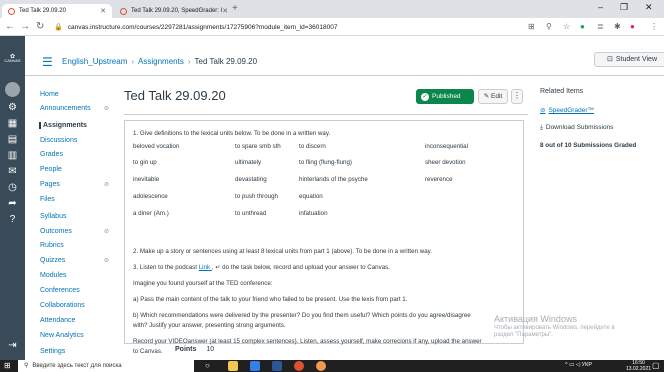 The height and width of the screenshot is (372, 664). What do you see at coordinates (12, 139) in the screenshot?
I see `courses-icon: ▤` at bounding box center [12, 139].